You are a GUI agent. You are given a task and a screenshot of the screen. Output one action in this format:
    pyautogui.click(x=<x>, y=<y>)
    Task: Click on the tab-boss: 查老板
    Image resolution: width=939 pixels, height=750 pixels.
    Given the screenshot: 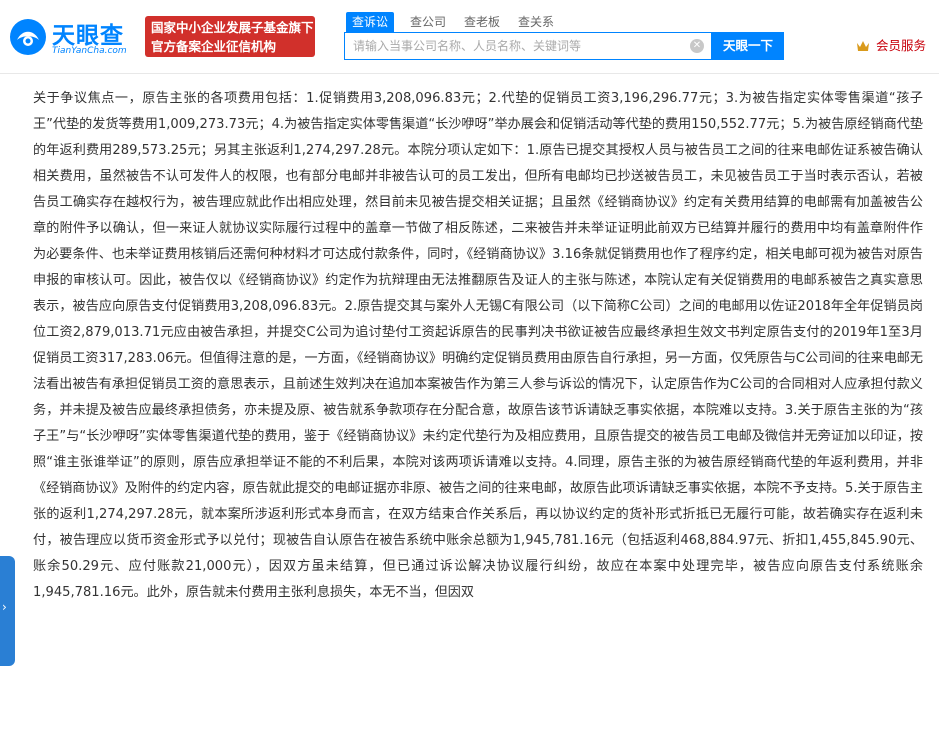 What is the action you would take?
    pyautogui.click(x=482, y=22)
    